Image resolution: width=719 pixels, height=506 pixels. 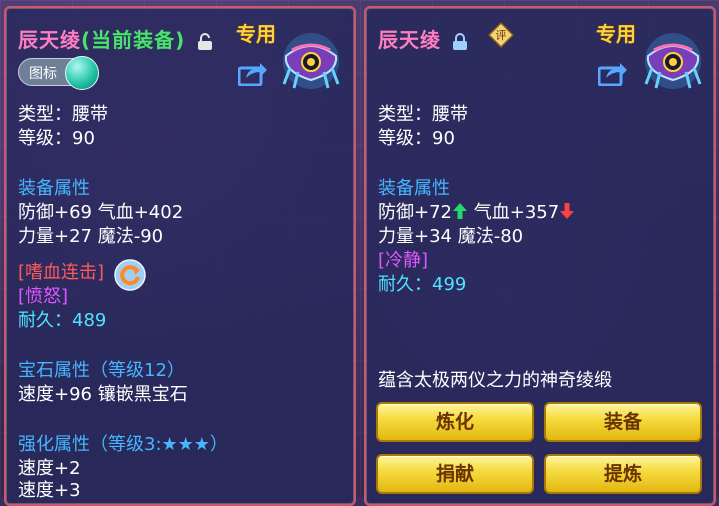 What do you see at coordinates (455, 474) in the screenshot?
I see `donate-button: 捐献` at bounding box center [455, 474].